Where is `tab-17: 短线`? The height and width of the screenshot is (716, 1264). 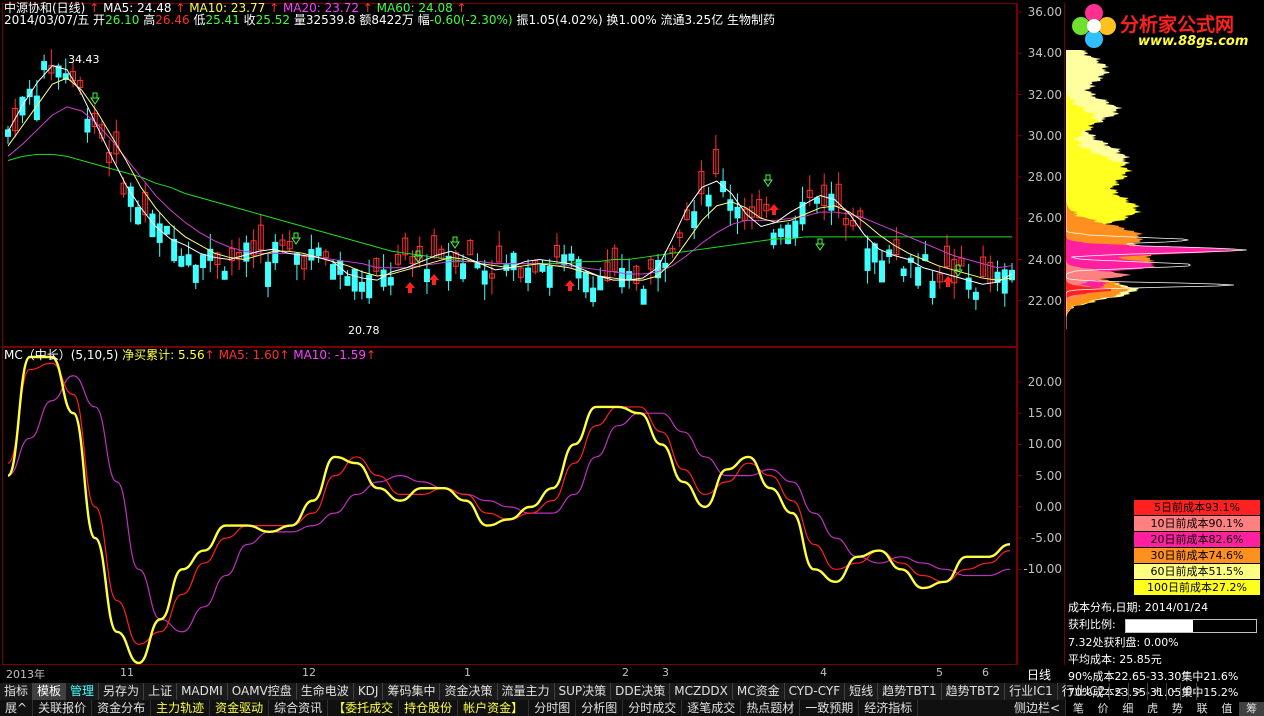 tab-17: 短线 is located at coordinates (862, 691).